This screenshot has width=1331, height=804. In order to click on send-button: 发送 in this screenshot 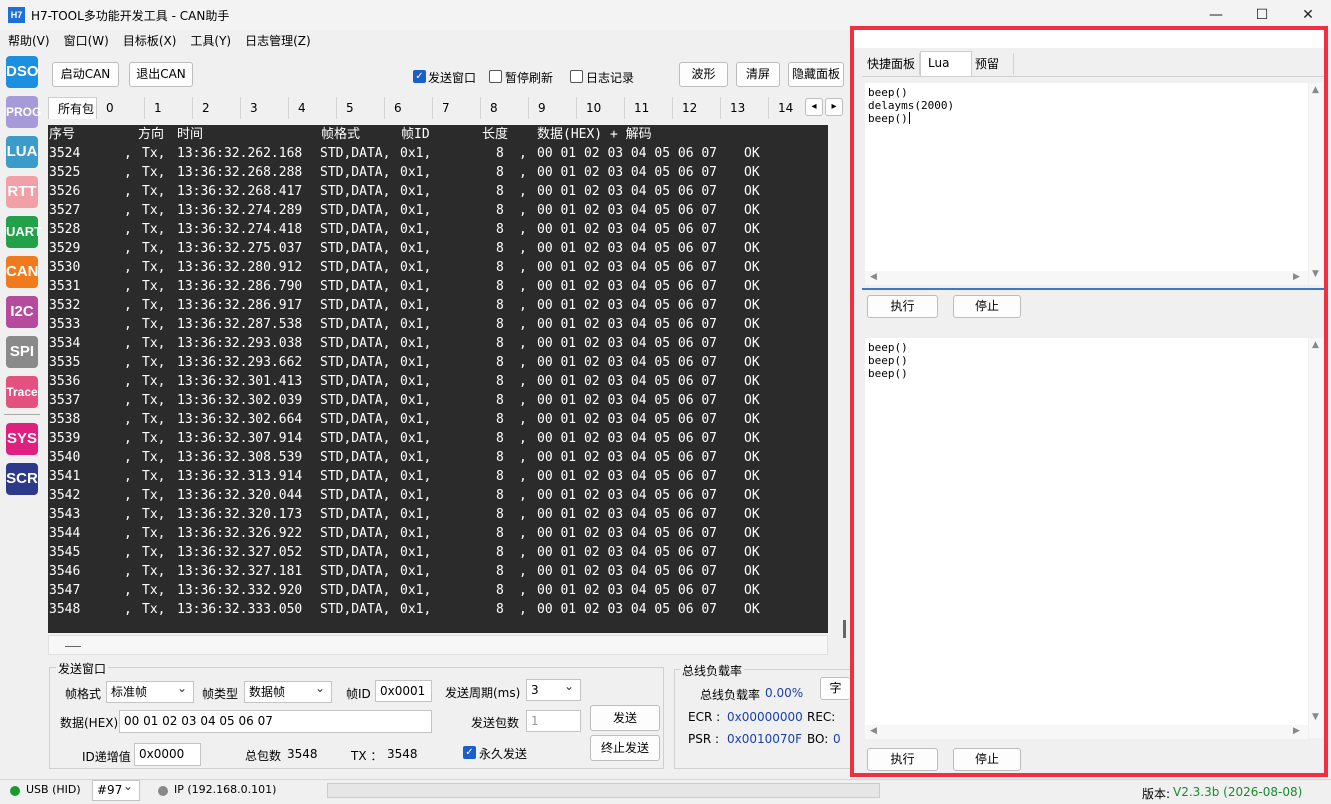, I will do `click(625, 718)`.